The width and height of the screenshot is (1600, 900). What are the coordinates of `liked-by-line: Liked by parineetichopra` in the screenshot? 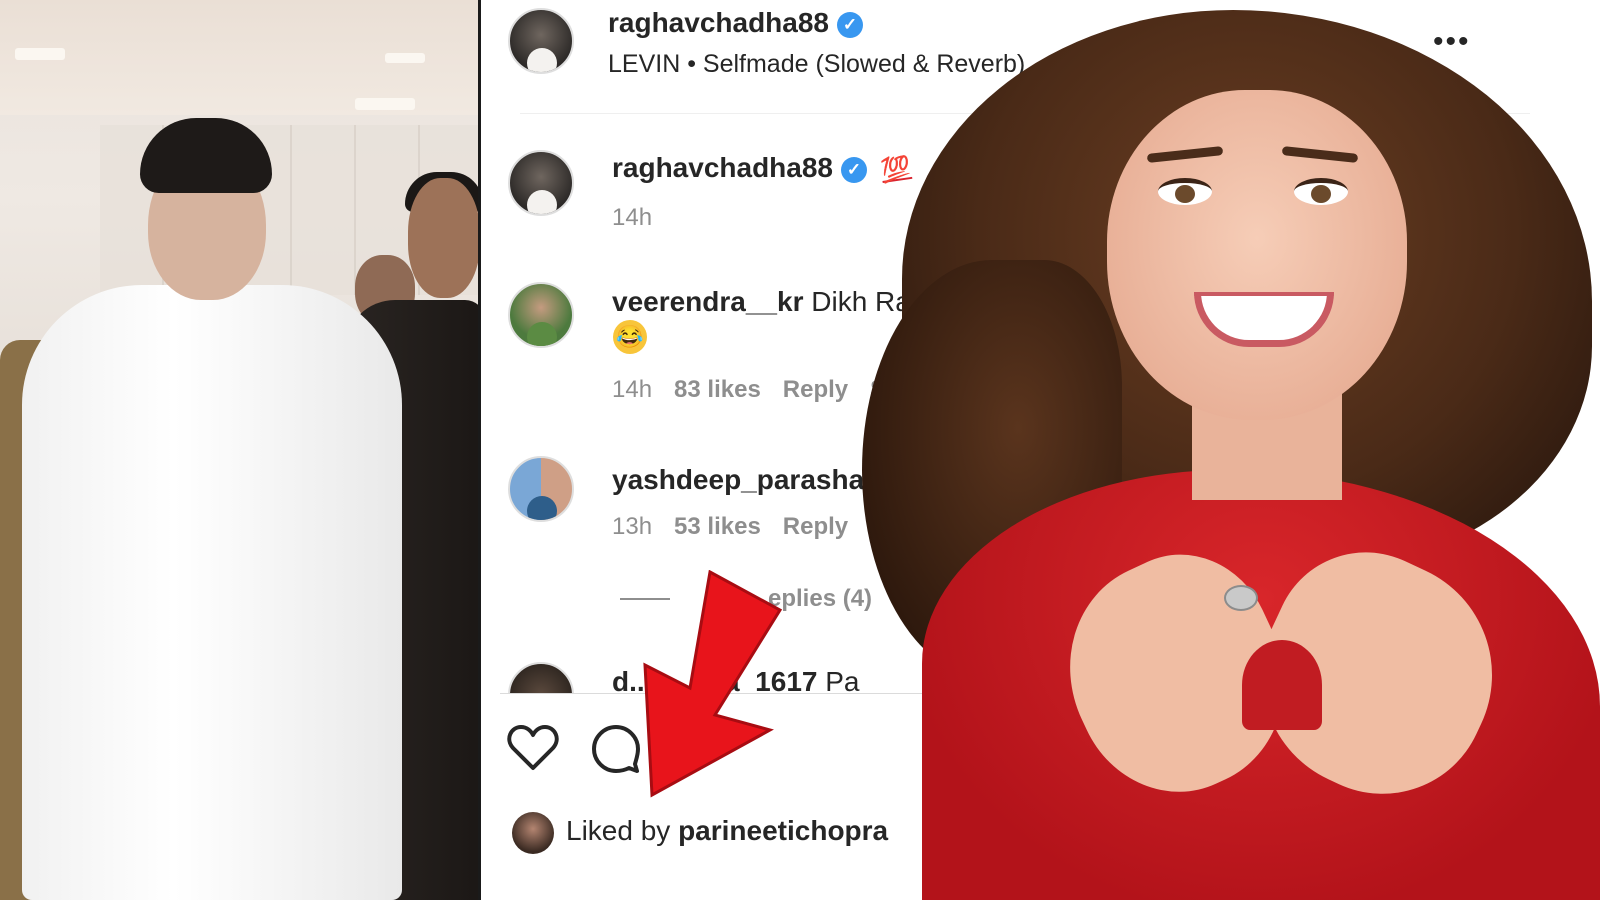 It's located at (727, 831).